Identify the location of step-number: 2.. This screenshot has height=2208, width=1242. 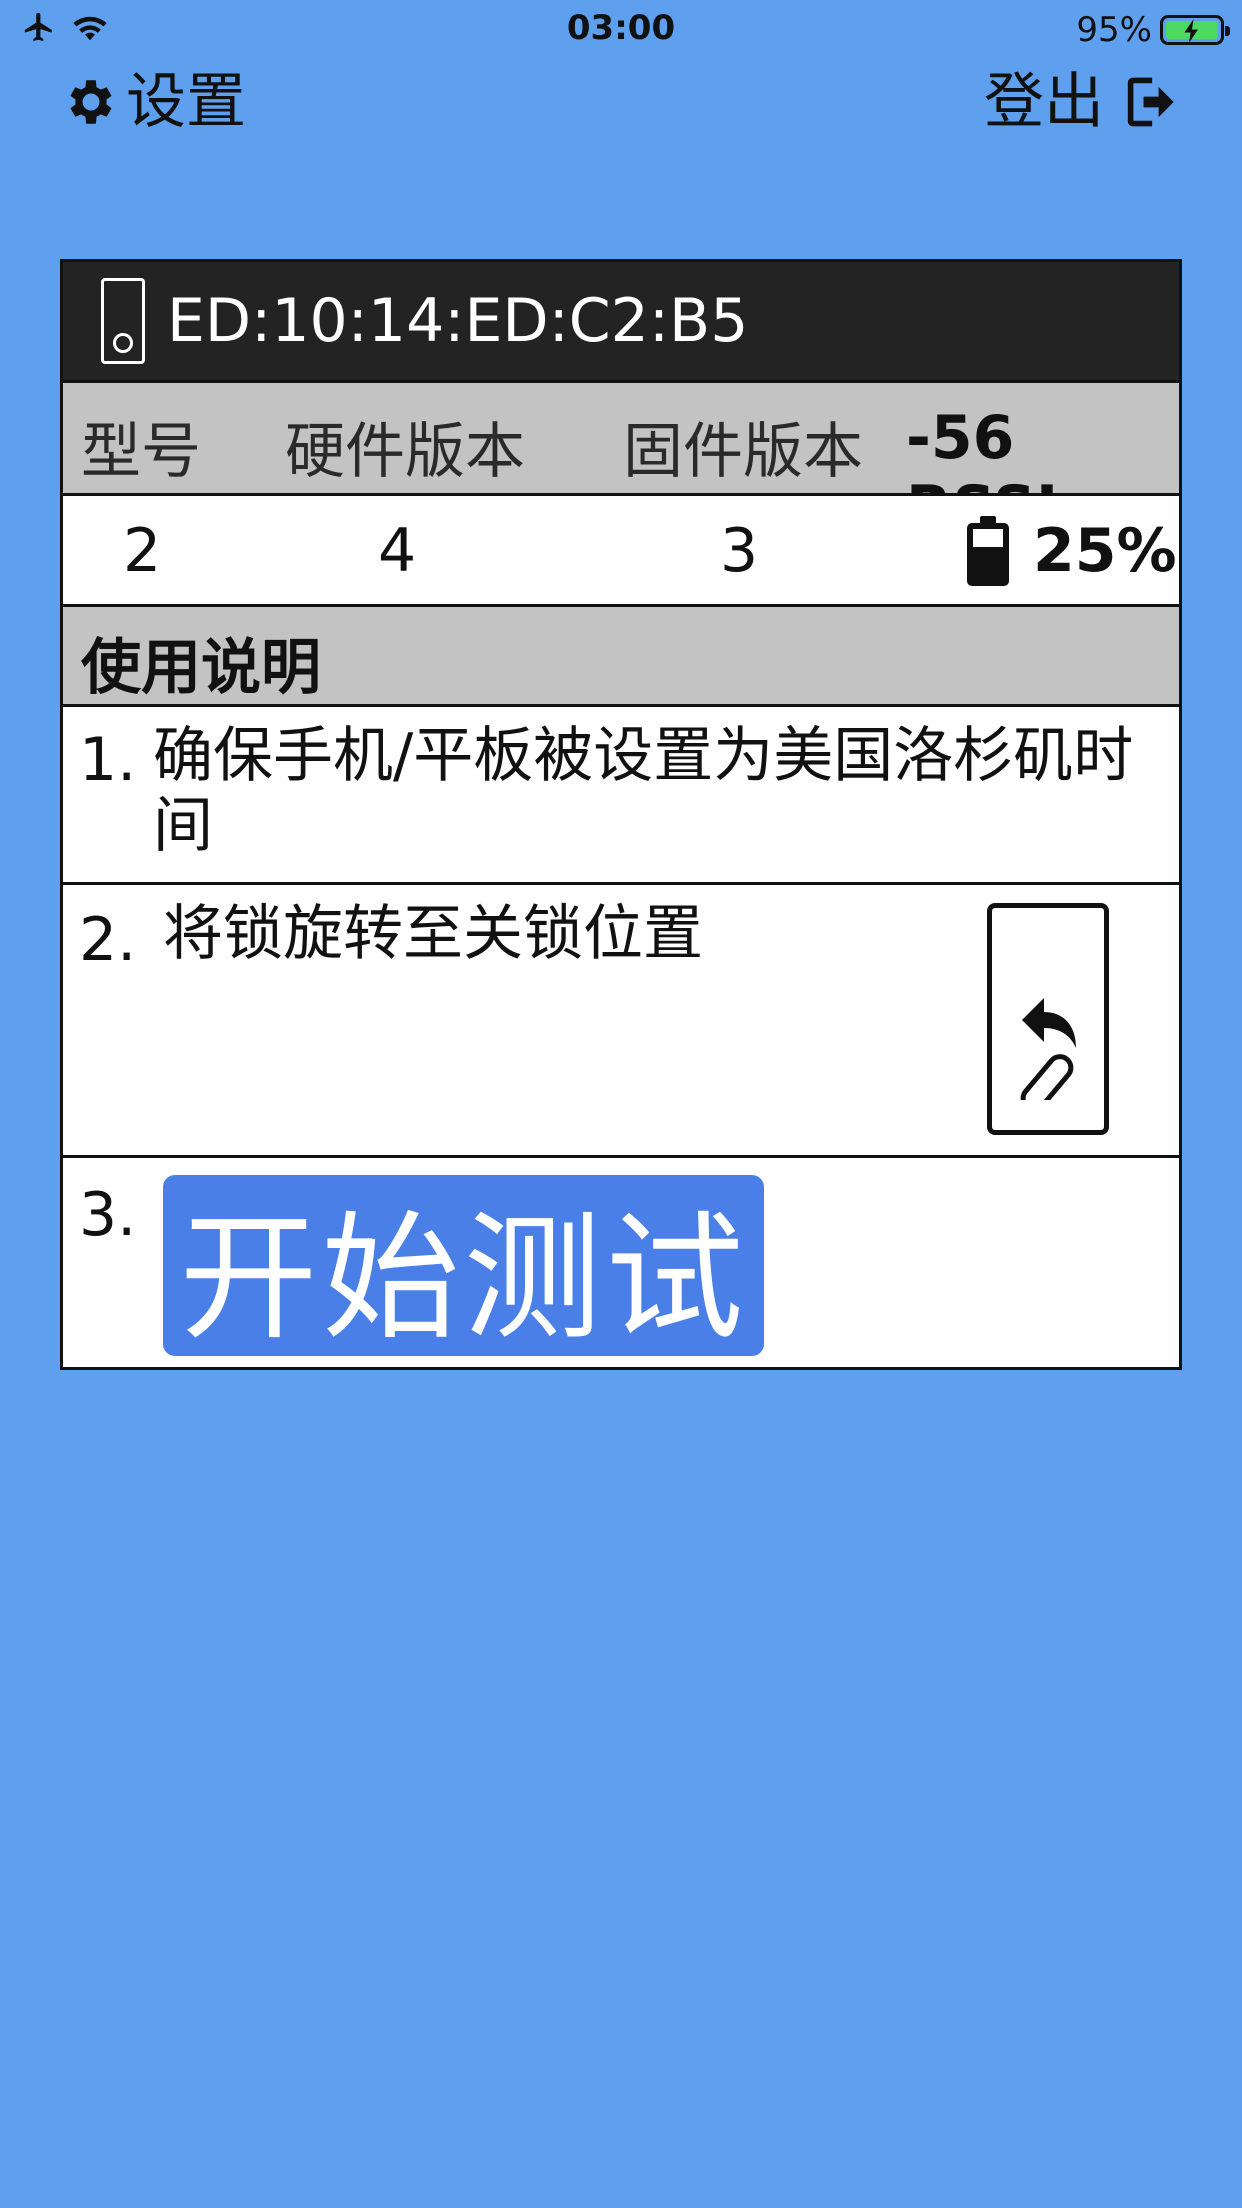
(108, 940).